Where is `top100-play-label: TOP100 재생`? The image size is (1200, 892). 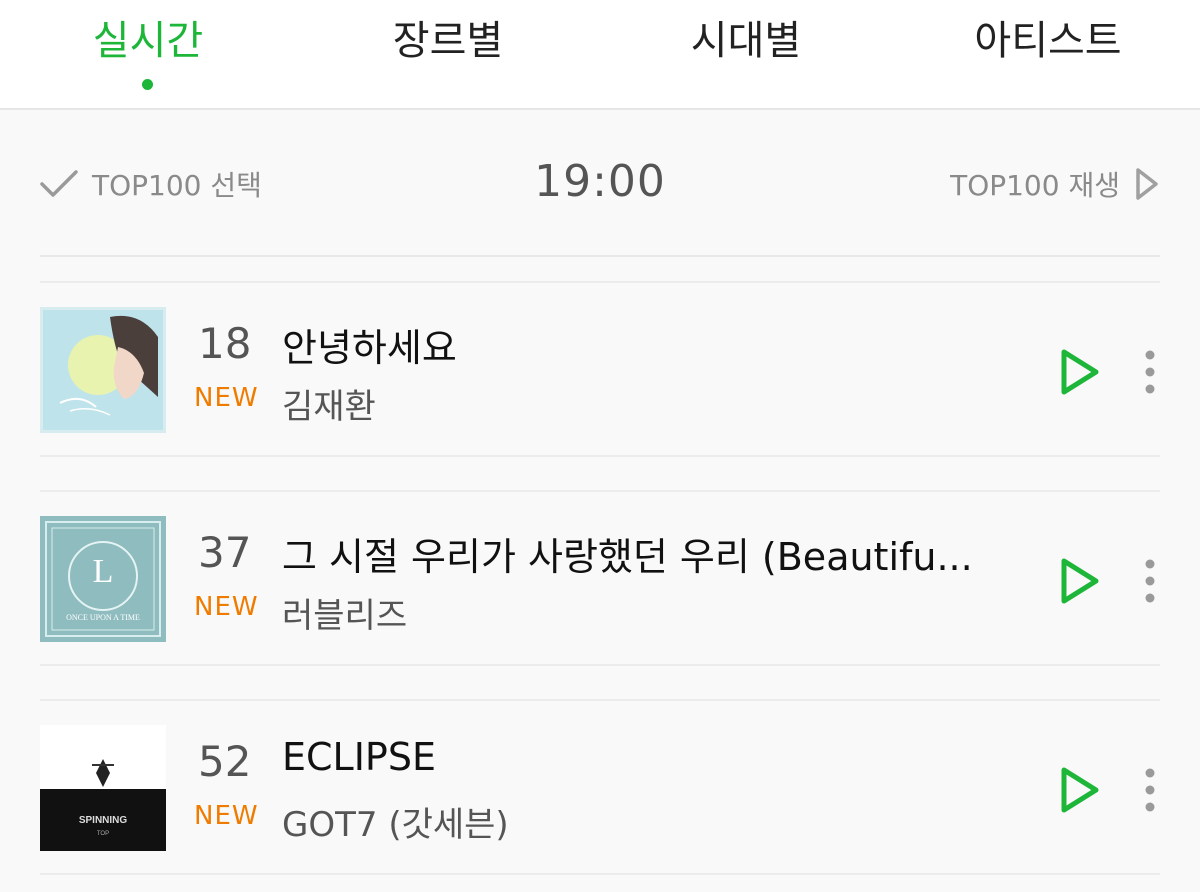 top100-play-label: TOP100 재생 is located at coordinates (1035, 185).